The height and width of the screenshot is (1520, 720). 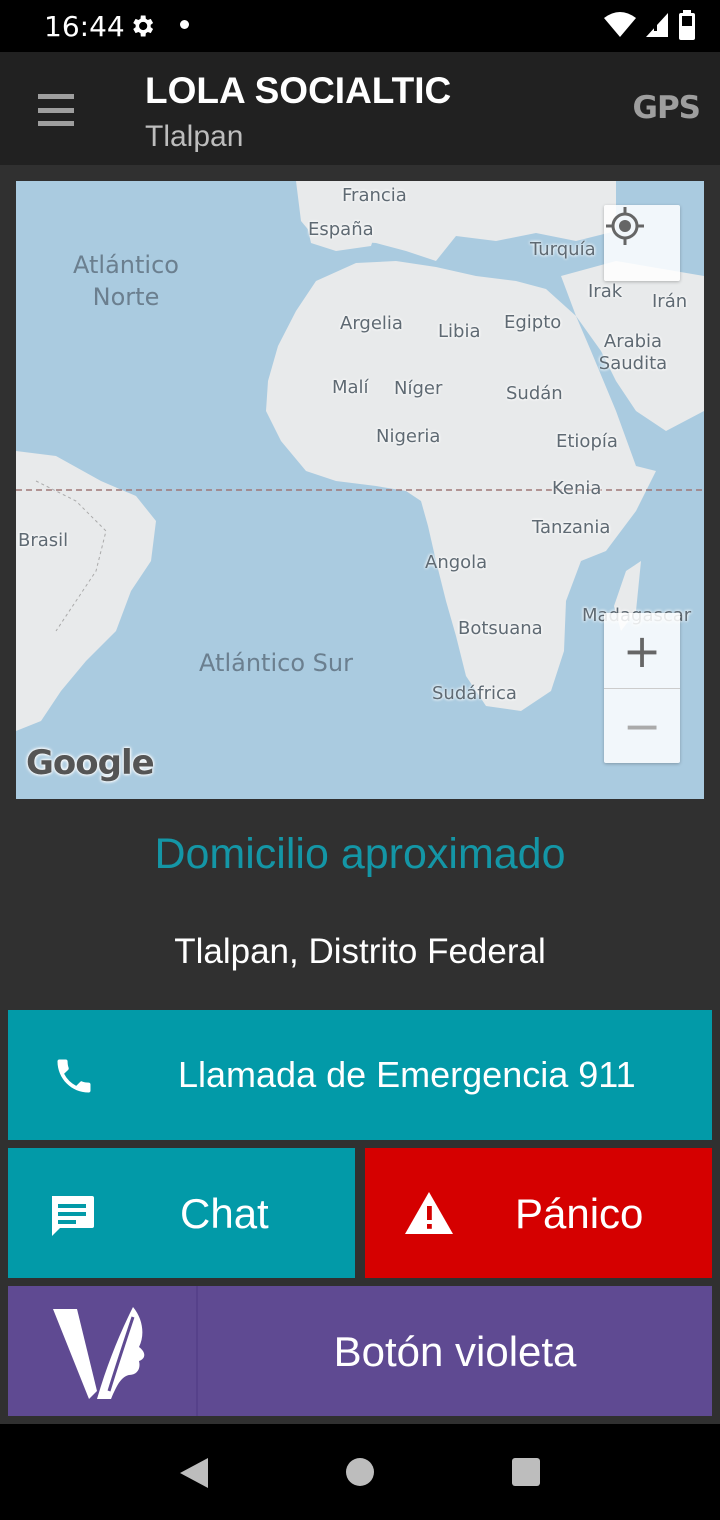 What do you see at coordinates (605, 291) in the screenshot?
I see `map-label-irak: Irak` at bounding box center [605, 291].